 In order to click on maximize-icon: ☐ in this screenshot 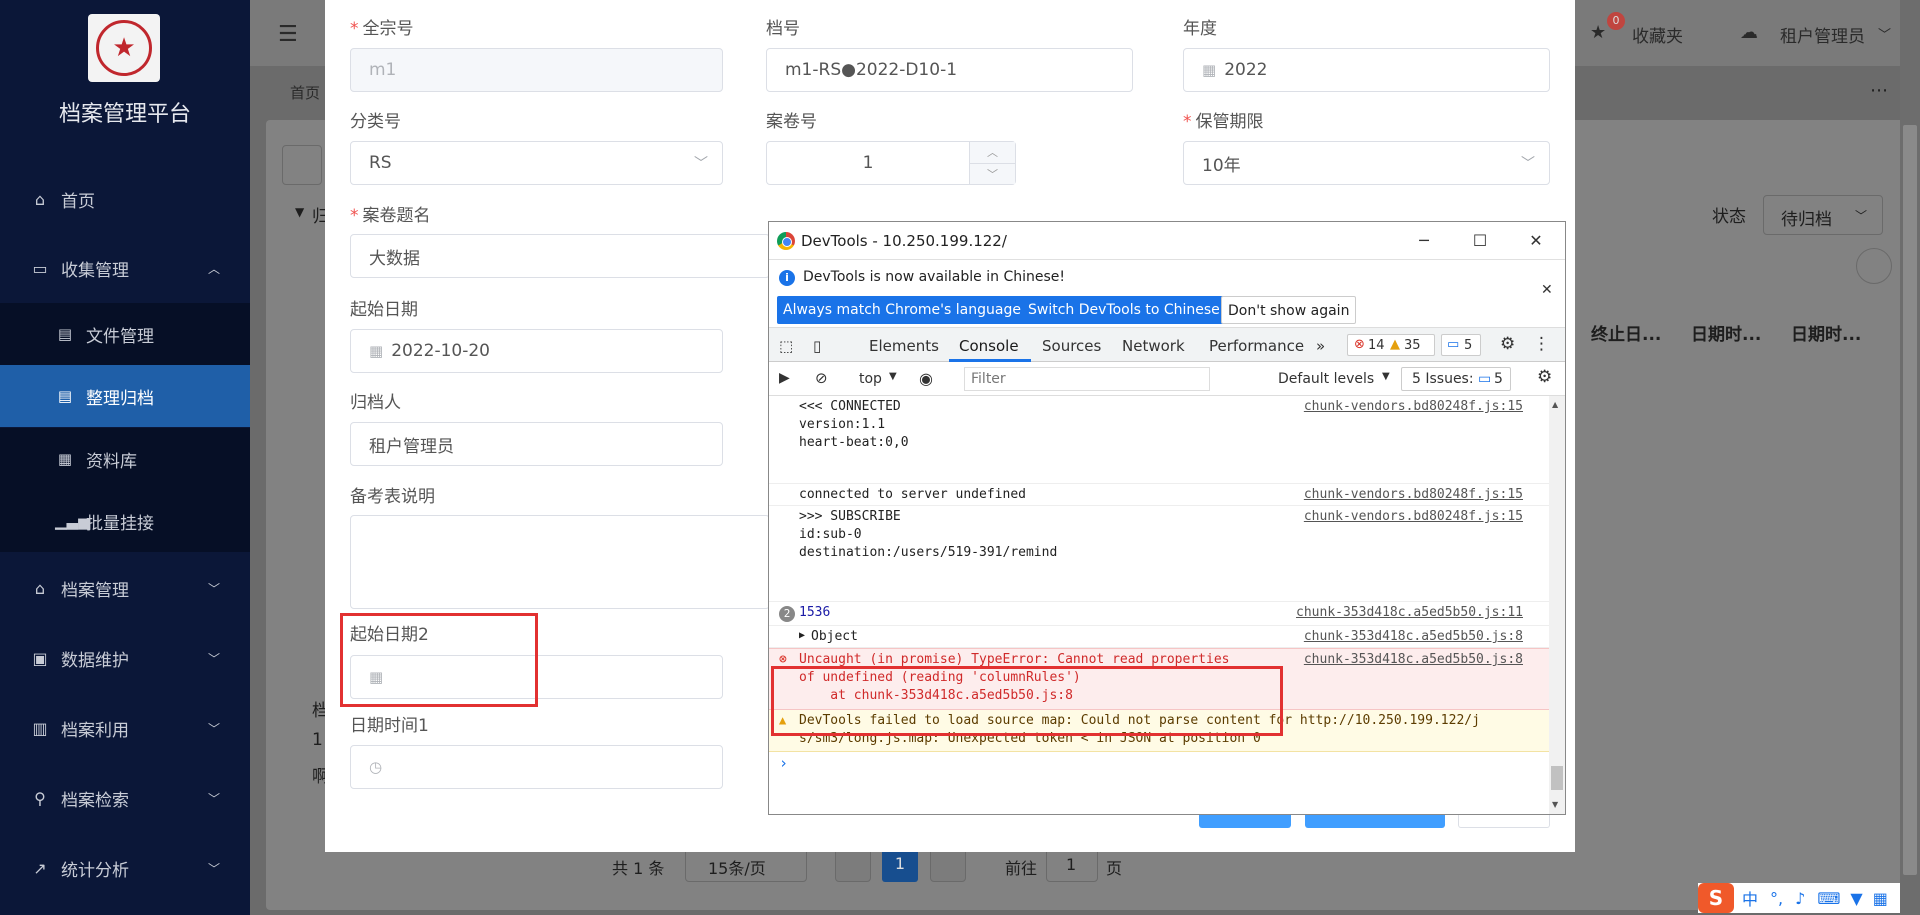, I will do `click(1480, 241)`.